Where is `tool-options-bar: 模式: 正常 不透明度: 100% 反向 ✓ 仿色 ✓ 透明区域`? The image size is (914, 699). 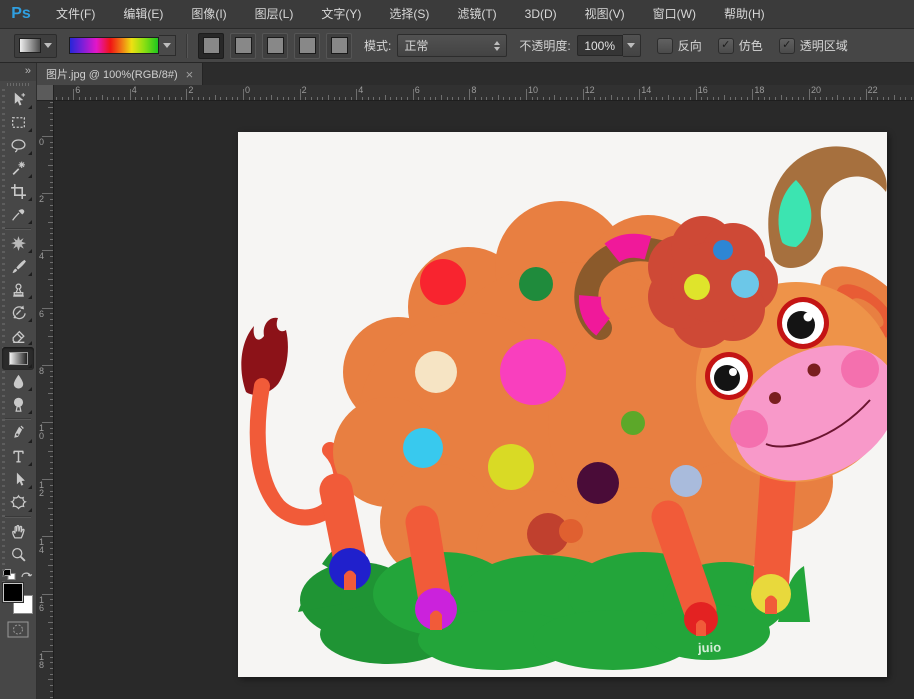 tool-options-bar: 模式: 正常 不透明度: 100% 反向 ✓ 仿色 ✓ 透明区域 is located at coordinates (457, 46).